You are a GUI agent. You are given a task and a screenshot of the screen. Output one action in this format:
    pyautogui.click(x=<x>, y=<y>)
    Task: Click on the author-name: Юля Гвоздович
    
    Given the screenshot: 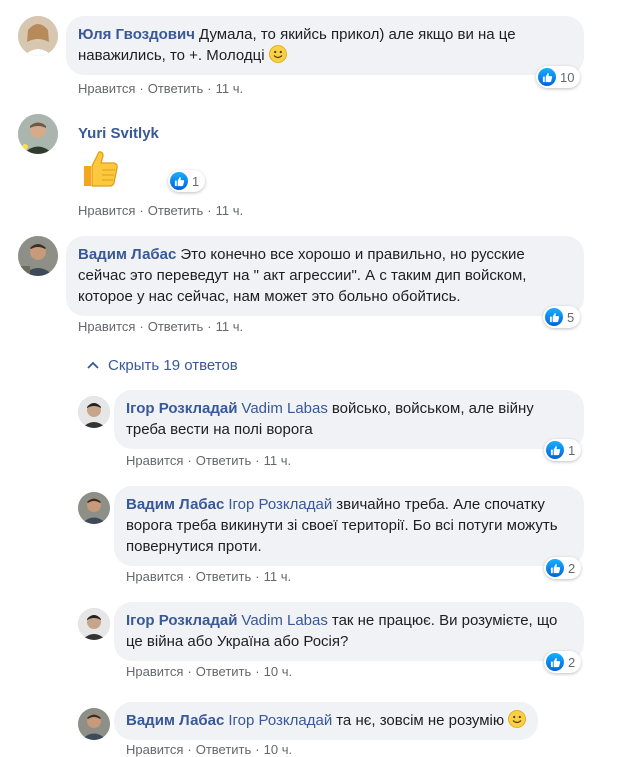 What is the action you would take?
    pyautogui.click(x=136, y=34)
    